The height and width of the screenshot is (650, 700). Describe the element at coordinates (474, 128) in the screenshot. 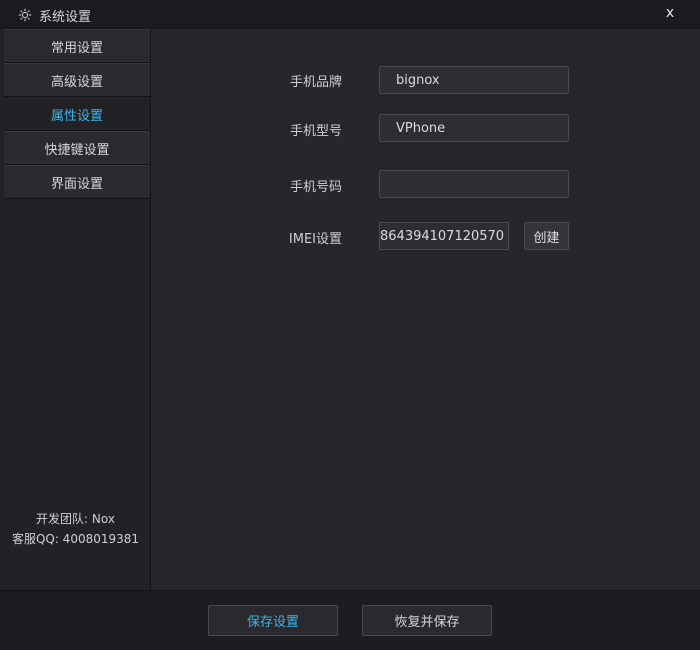

I see `model-input` at that location.